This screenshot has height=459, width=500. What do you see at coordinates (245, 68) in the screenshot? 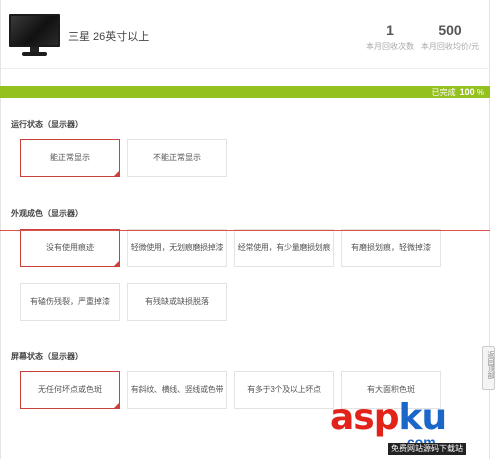
I see `header-divider` at bounding box center [245, 68].